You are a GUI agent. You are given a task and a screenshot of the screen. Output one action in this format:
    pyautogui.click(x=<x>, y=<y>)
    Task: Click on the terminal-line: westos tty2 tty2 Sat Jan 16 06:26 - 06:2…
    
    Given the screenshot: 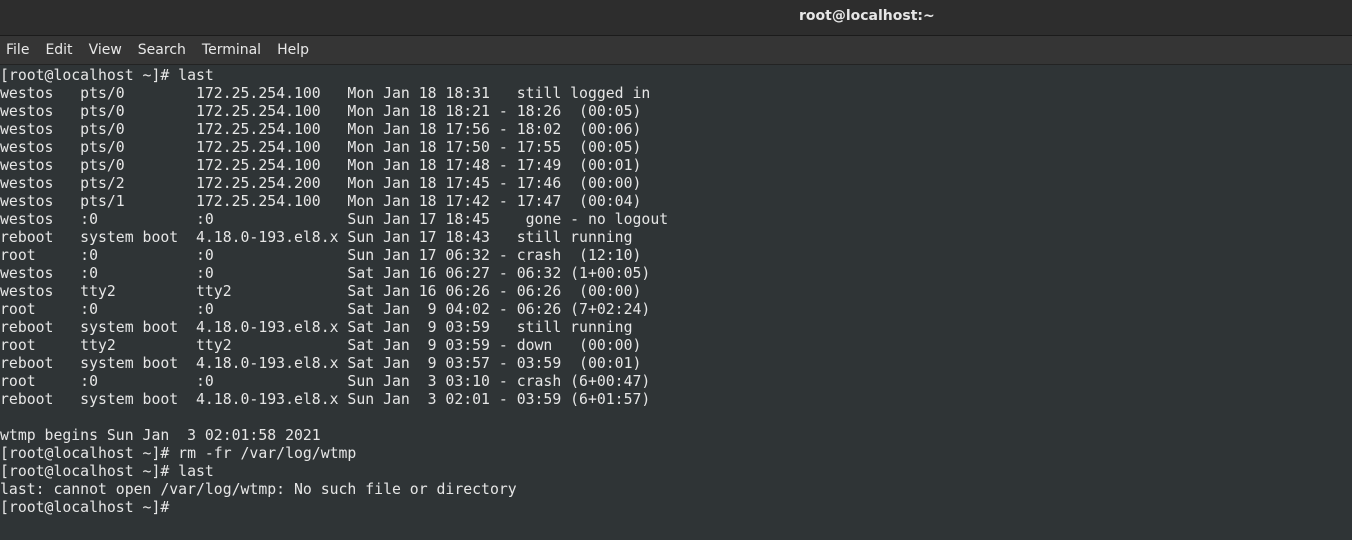 What is the action you would take?
    pyautogui.click(x=321, y=291)
    